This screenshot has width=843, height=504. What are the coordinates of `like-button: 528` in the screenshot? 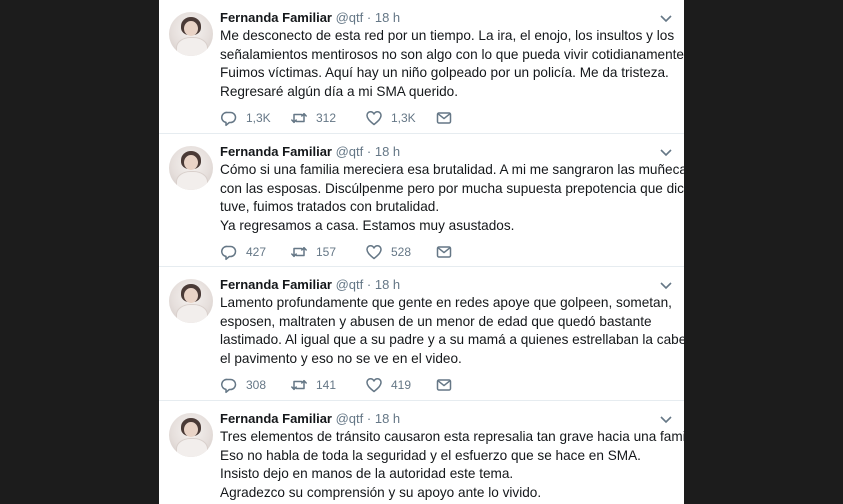 It's located at (388, 252).